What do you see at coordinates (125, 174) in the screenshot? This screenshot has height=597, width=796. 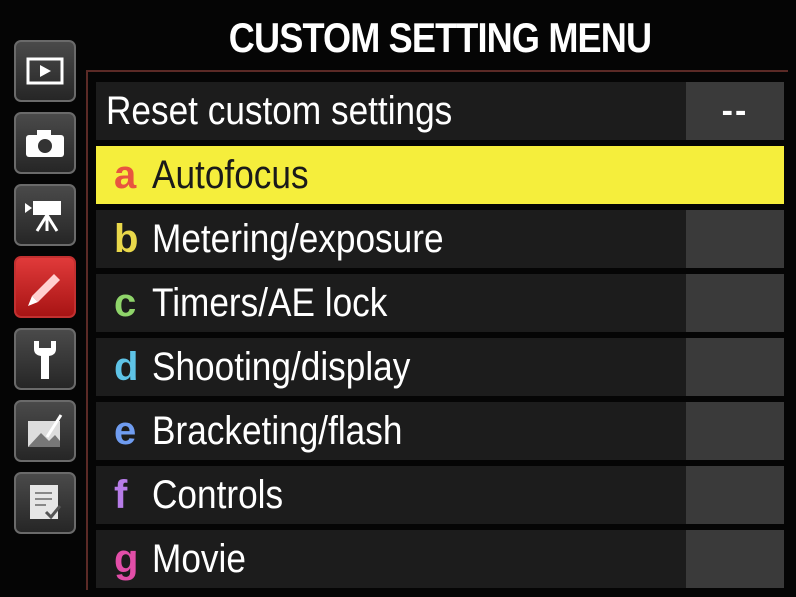 I see `menu-item-letter: a` at bounding box center [125, 174].